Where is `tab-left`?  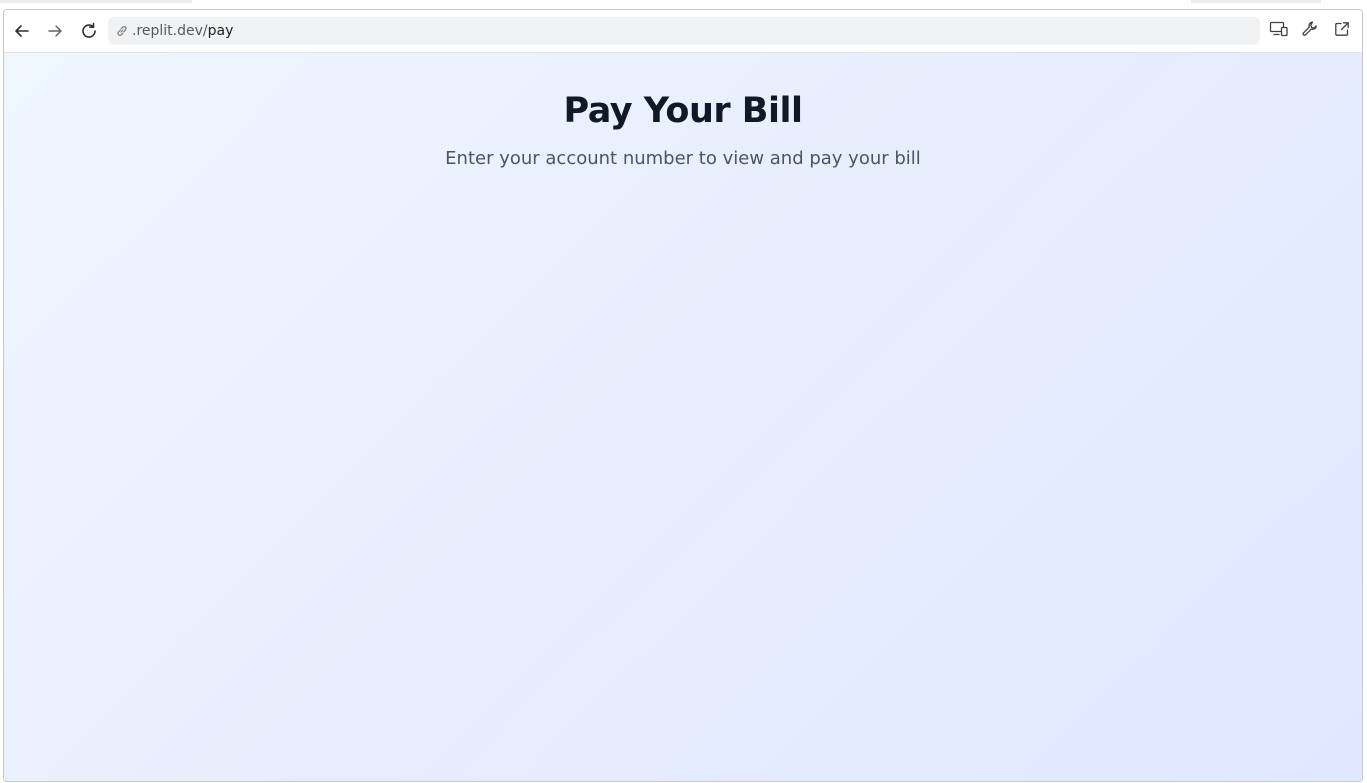 tab-left is located at coordinates (96, 1).